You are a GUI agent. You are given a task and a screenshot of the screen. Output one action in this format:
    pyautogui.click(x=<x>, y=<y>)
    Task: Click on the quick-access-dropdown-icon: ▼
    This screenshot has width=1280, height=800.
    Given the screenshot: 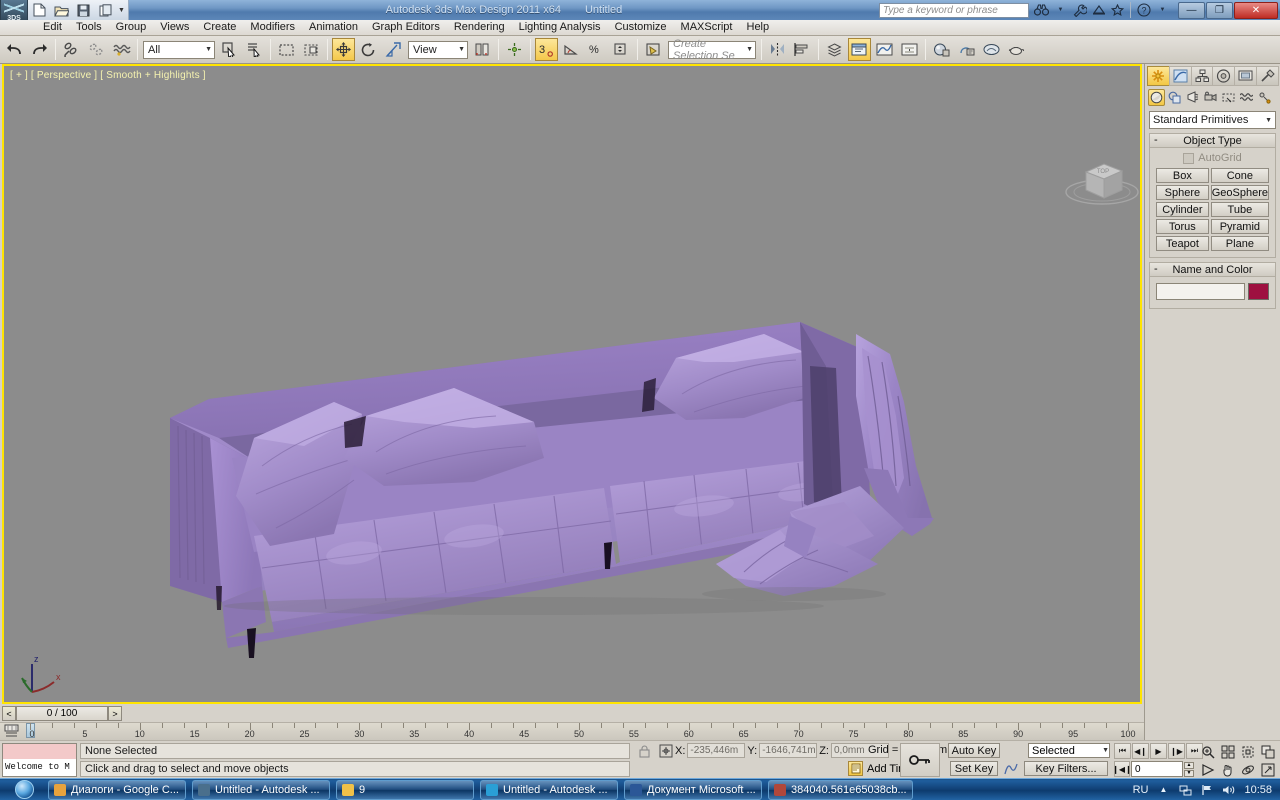 What is the action you would take?
    pyautogui.click(x=121, y=10)
    